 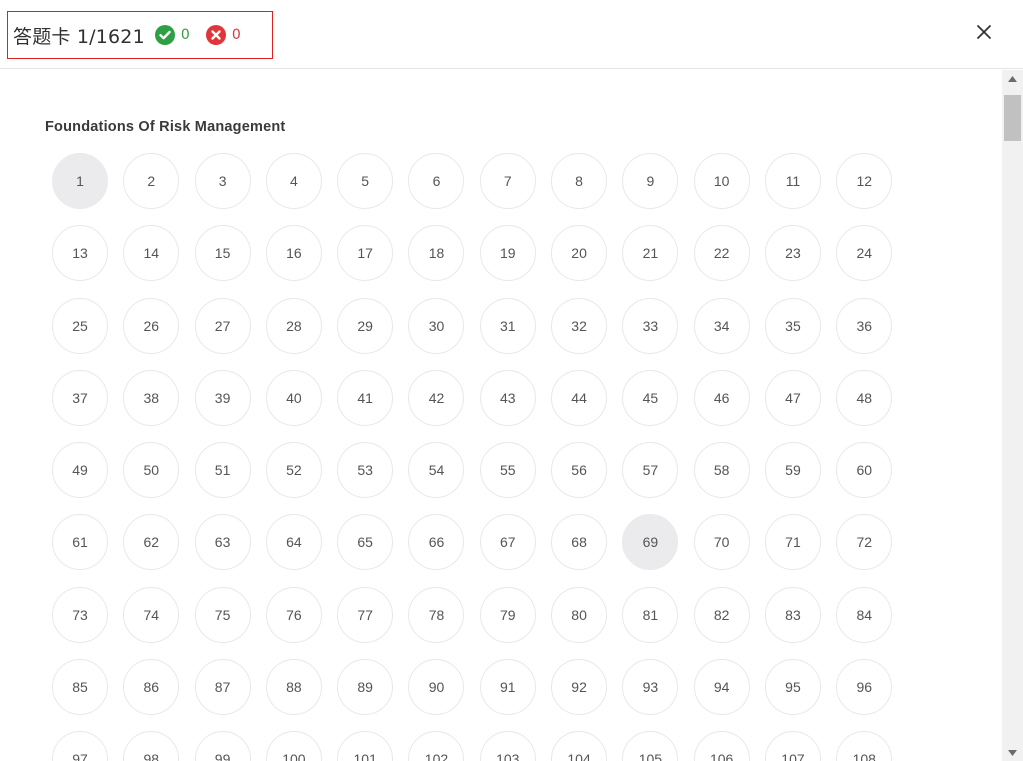 What do you see at coordinates (507, 542) in the screenshot?
I see `question-number-button: 67` at bounding box center [507, 542].